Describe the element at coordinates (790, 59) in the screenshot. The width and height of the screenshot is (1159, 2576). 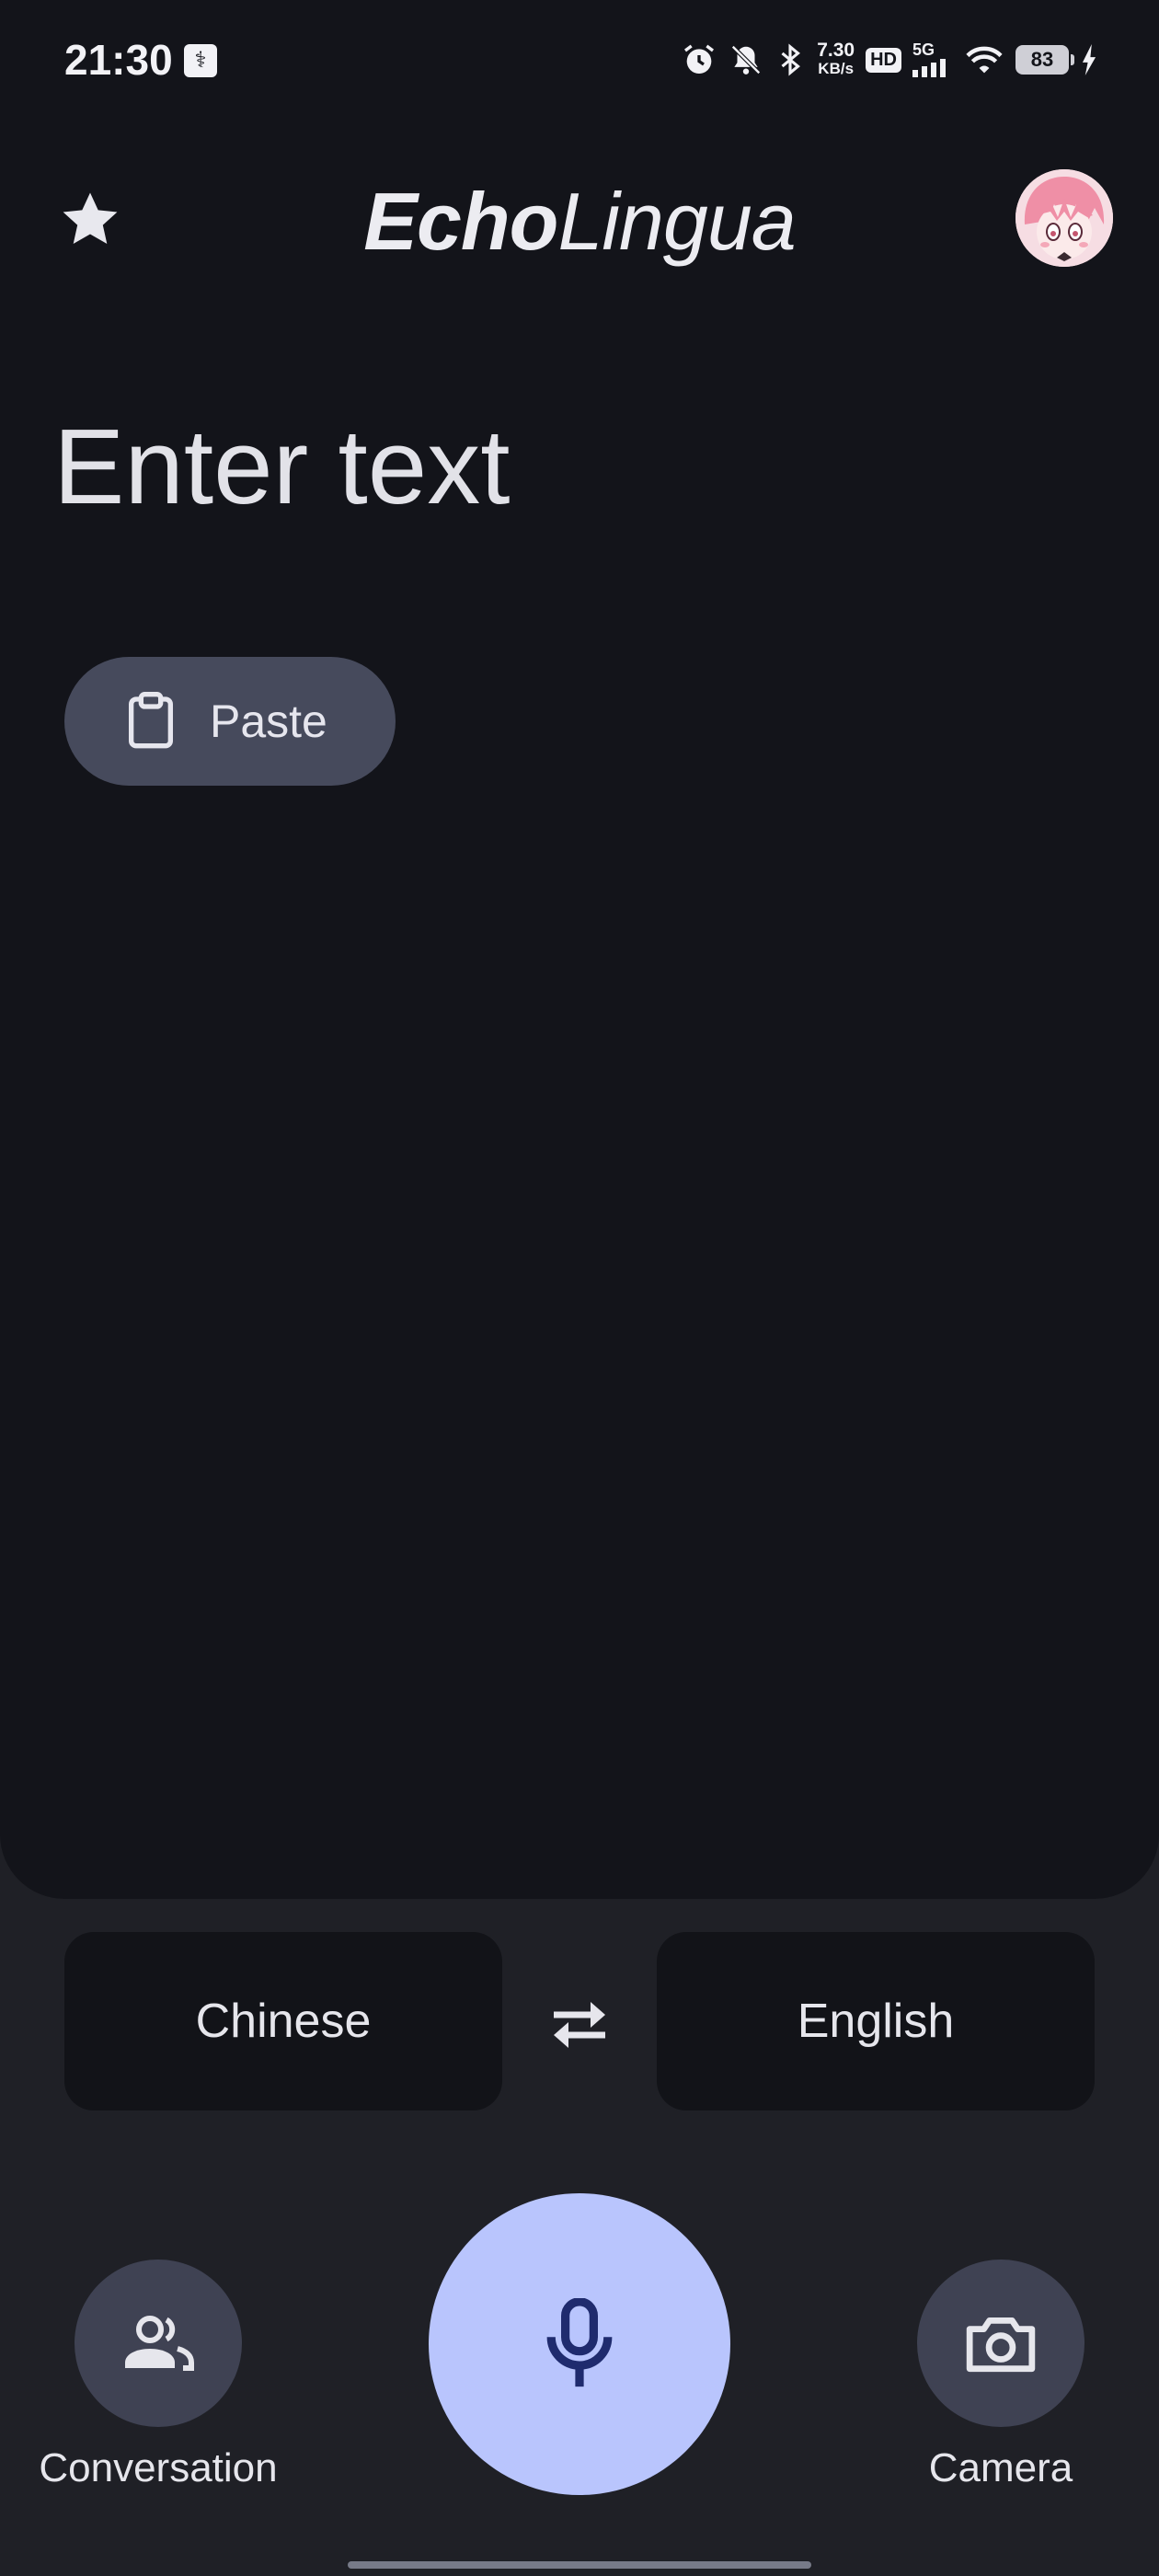
I see `bluetooth-icon` at that location.